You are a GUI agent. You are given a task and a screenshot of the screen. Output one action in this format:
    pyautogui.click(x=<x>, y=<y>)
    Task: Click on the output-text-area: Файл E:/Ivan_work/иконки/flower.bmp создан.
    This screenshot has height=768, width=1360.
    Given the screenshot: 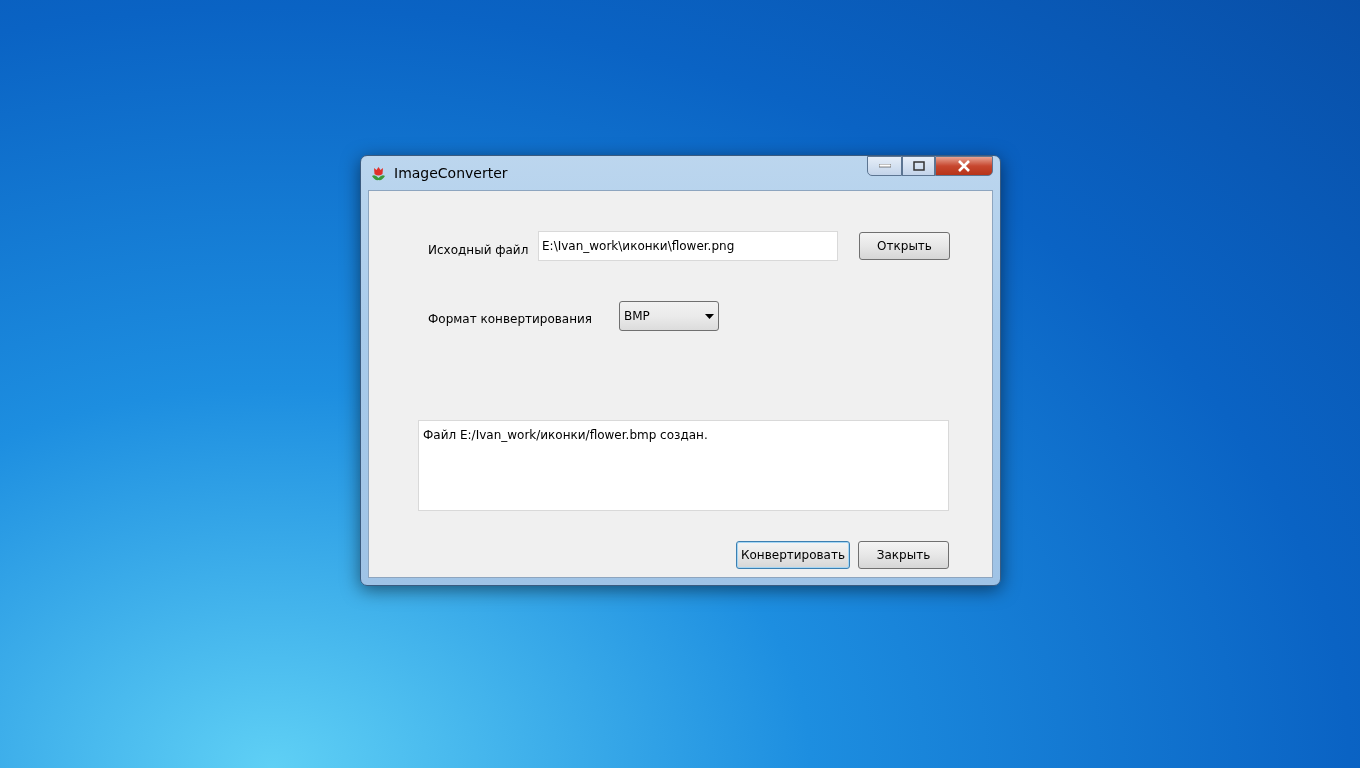 What is the action you would take?
    pyautogui.click(x=683, y=465)
    